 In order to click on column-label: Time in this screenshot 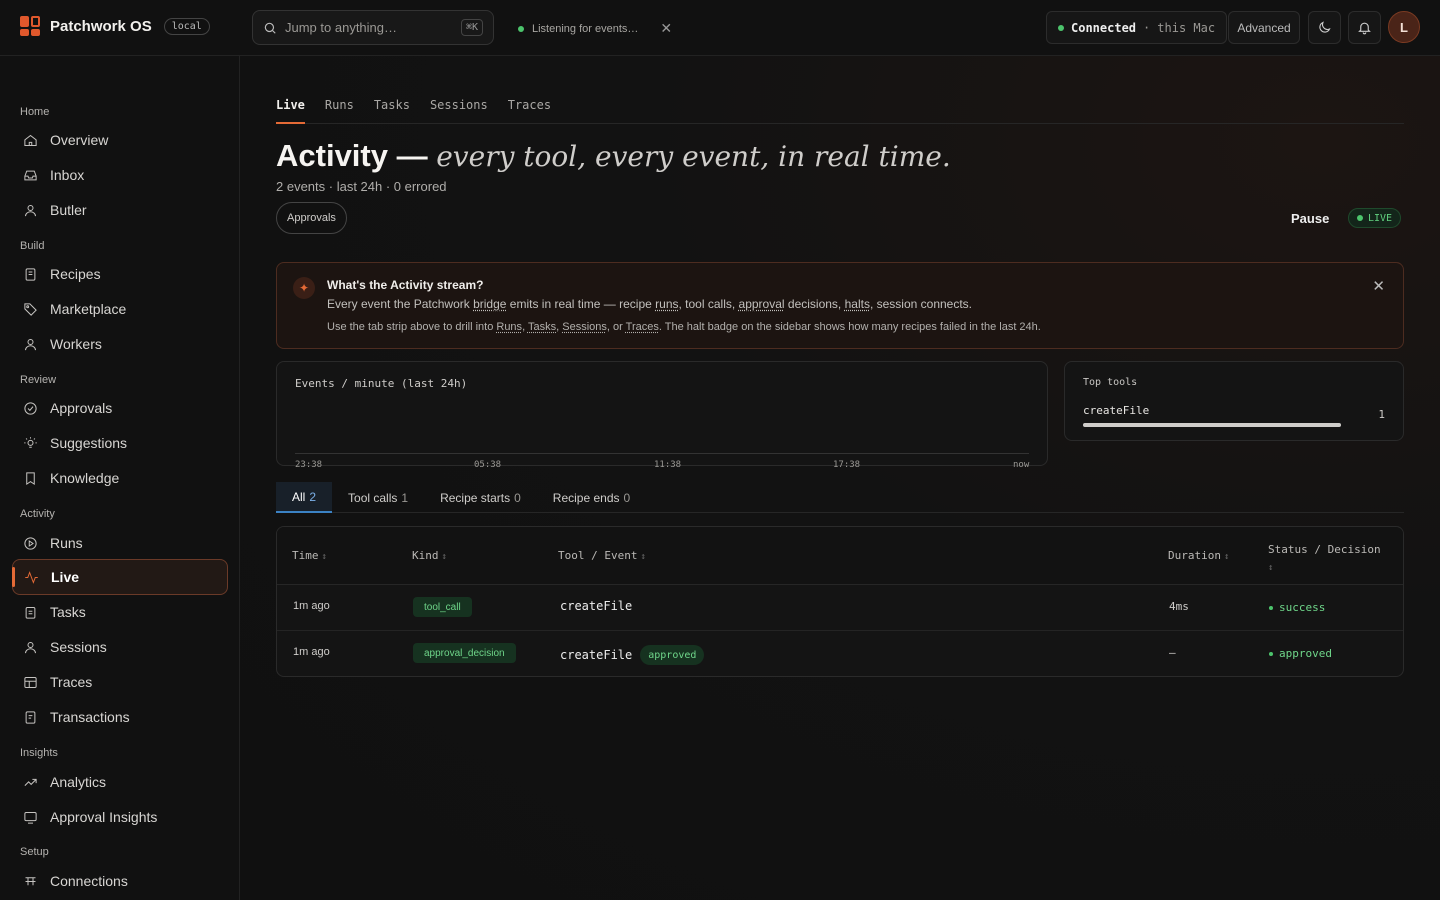, I will do `click(305, 555)`.